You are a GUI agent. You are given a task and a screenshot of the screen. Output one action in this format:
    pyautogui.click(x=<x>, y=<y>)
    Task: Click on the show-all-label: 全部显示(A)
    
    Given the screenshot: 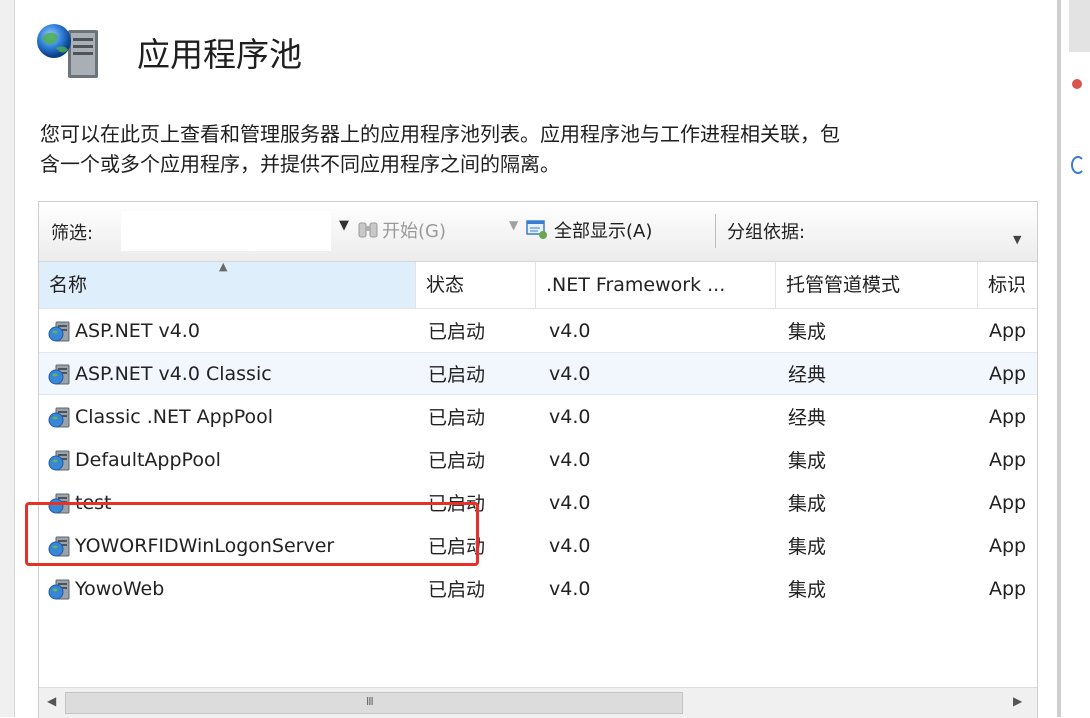 What is the action you would take?
    pyautogui.click(x=603, y=231)
    